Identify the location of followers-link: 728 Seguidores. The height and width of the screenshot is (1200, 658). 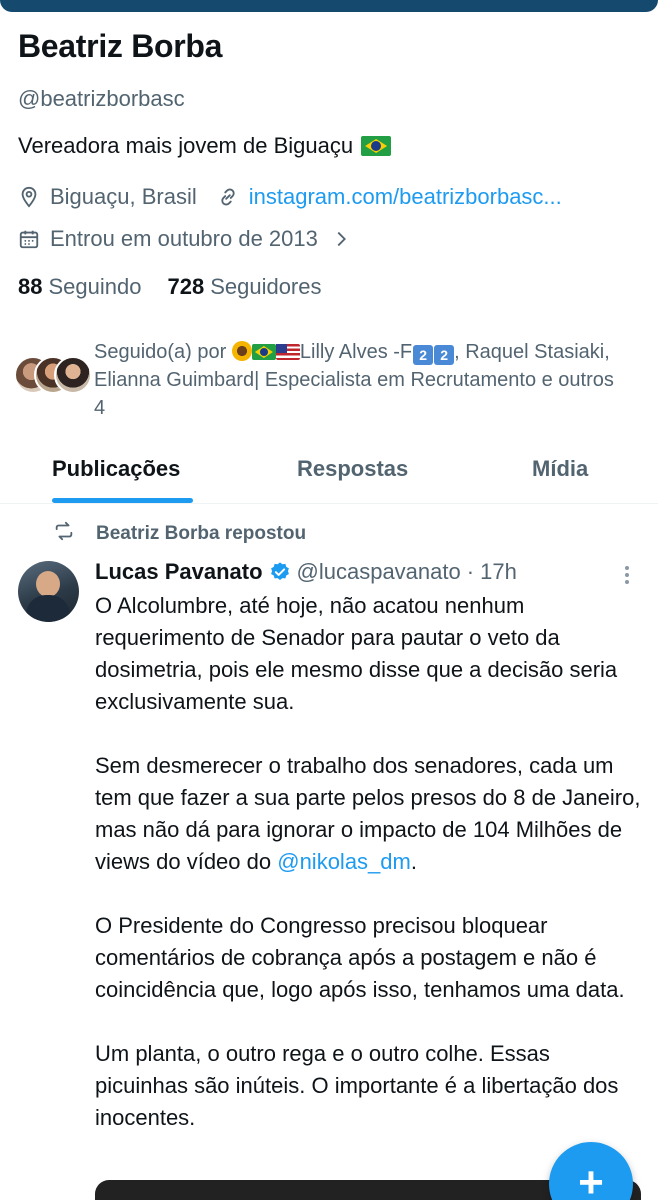
(244, 287).